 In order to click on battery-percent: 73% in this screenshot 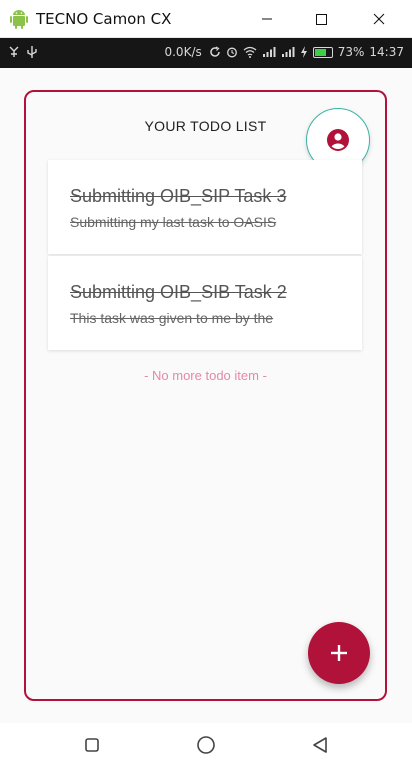, I will do `click(351, 52)`.